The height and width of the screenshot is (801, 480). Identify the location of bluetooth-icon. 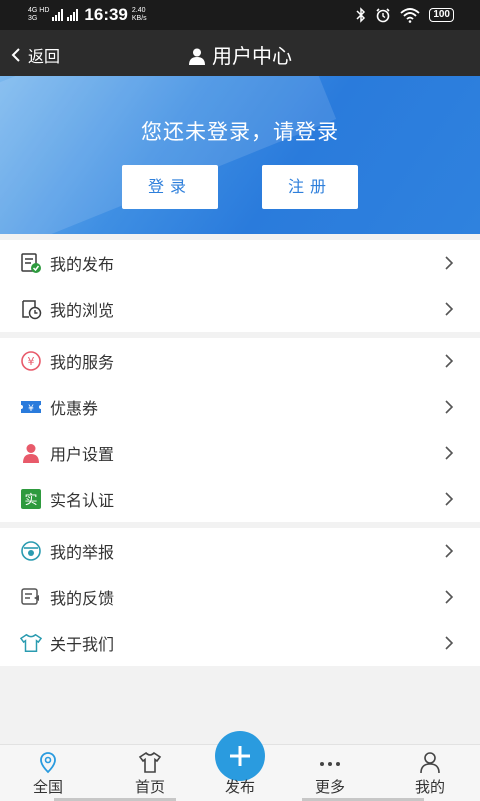
(361, 15).